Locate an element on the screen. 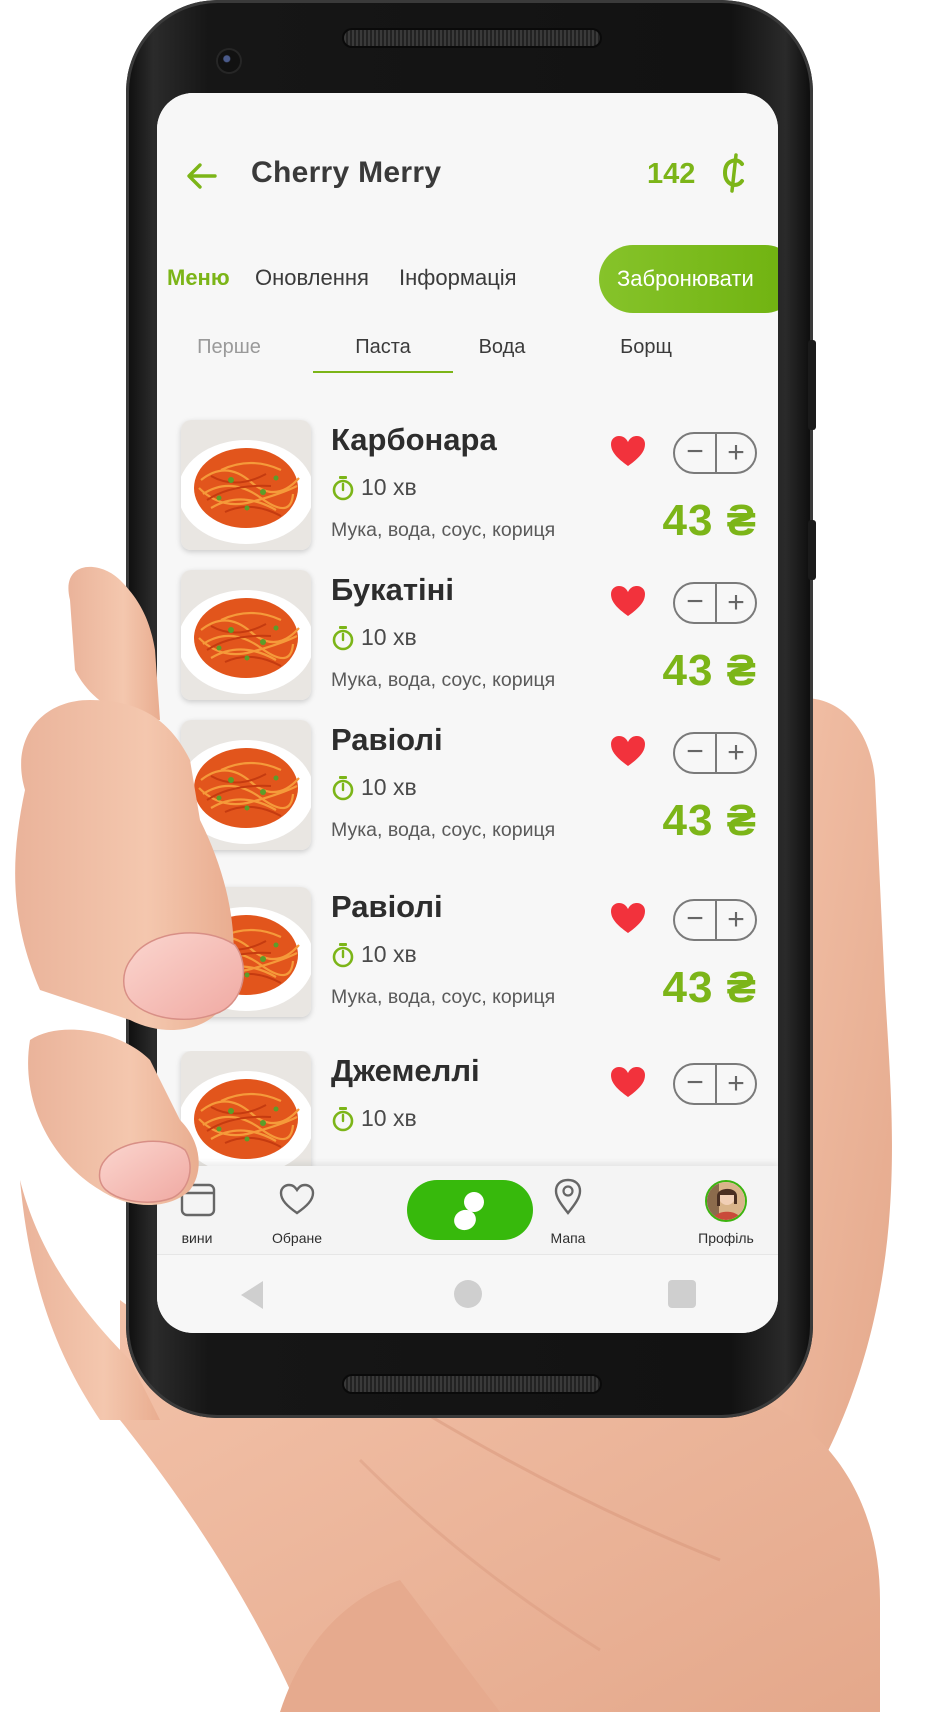  bottom-navigation: вини Обране Мапа Профіль is located at coordinates (467, 1210).